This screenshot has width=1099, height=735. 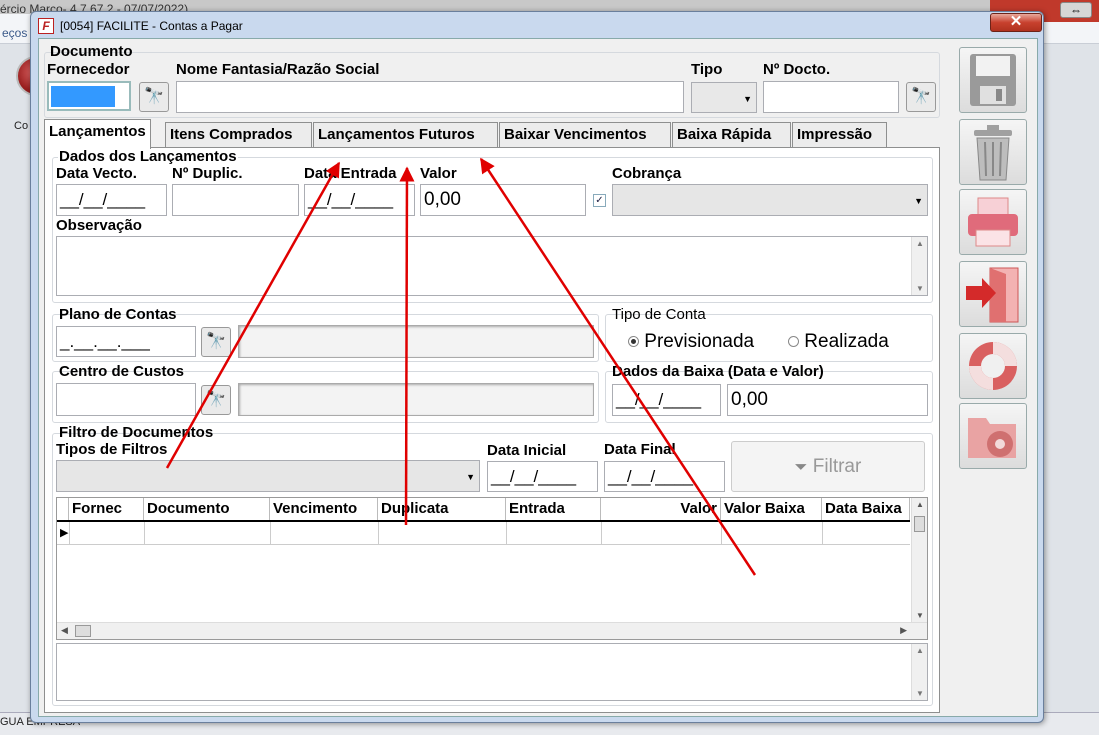 I want to click on observacao-textarea: ▲ ▼, so click(x=492, y=266).